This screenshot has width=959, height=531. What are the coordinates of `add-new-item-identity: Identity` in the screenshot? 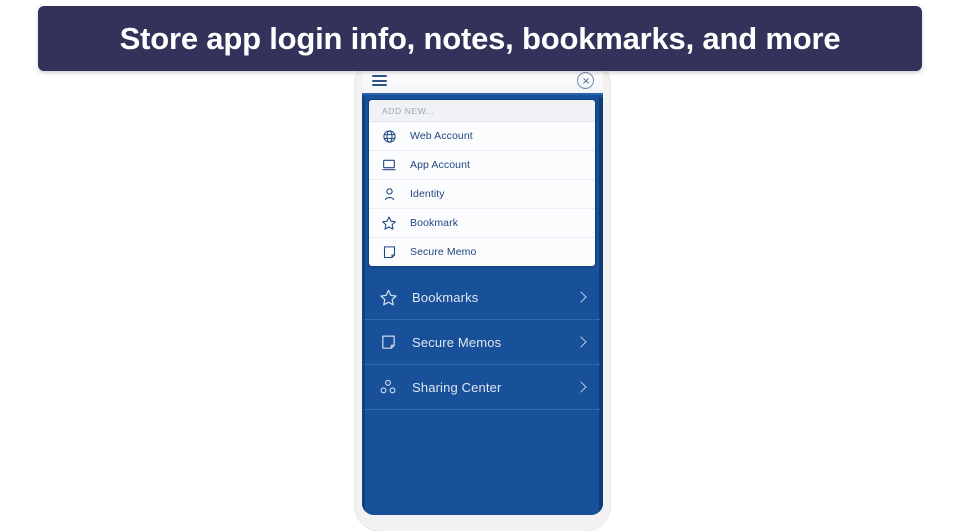 It's located at (482, 194).